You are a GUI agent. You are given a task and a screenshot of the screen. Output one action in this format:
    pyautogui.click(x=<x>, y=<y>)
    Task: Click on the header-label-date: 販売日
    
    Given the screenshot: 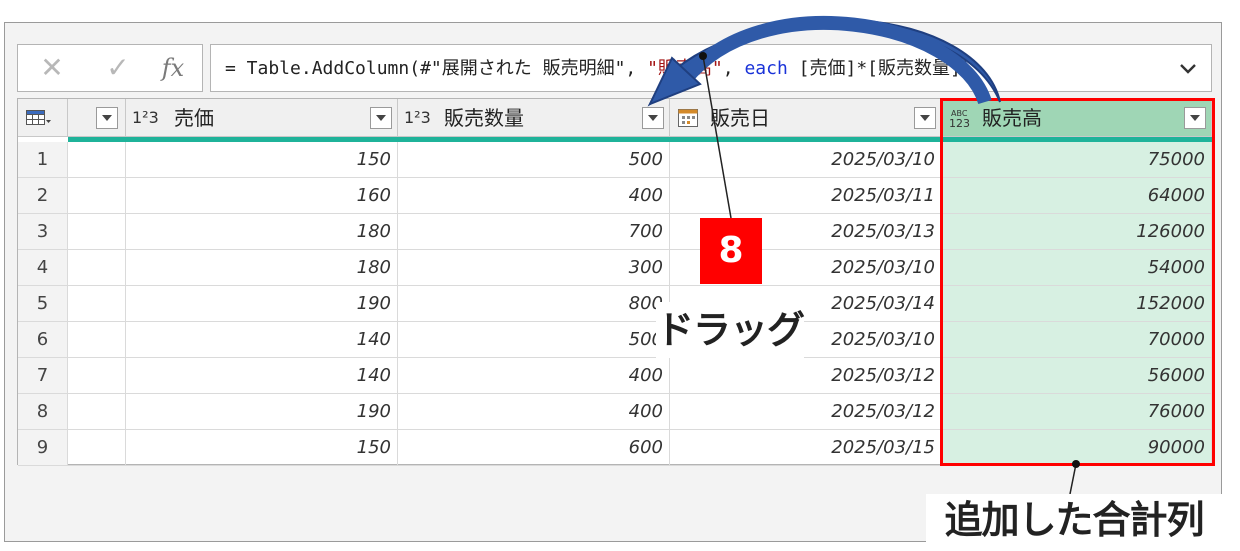 What is the action you would take?
    pyautogui.click(x=740, y=118)
    